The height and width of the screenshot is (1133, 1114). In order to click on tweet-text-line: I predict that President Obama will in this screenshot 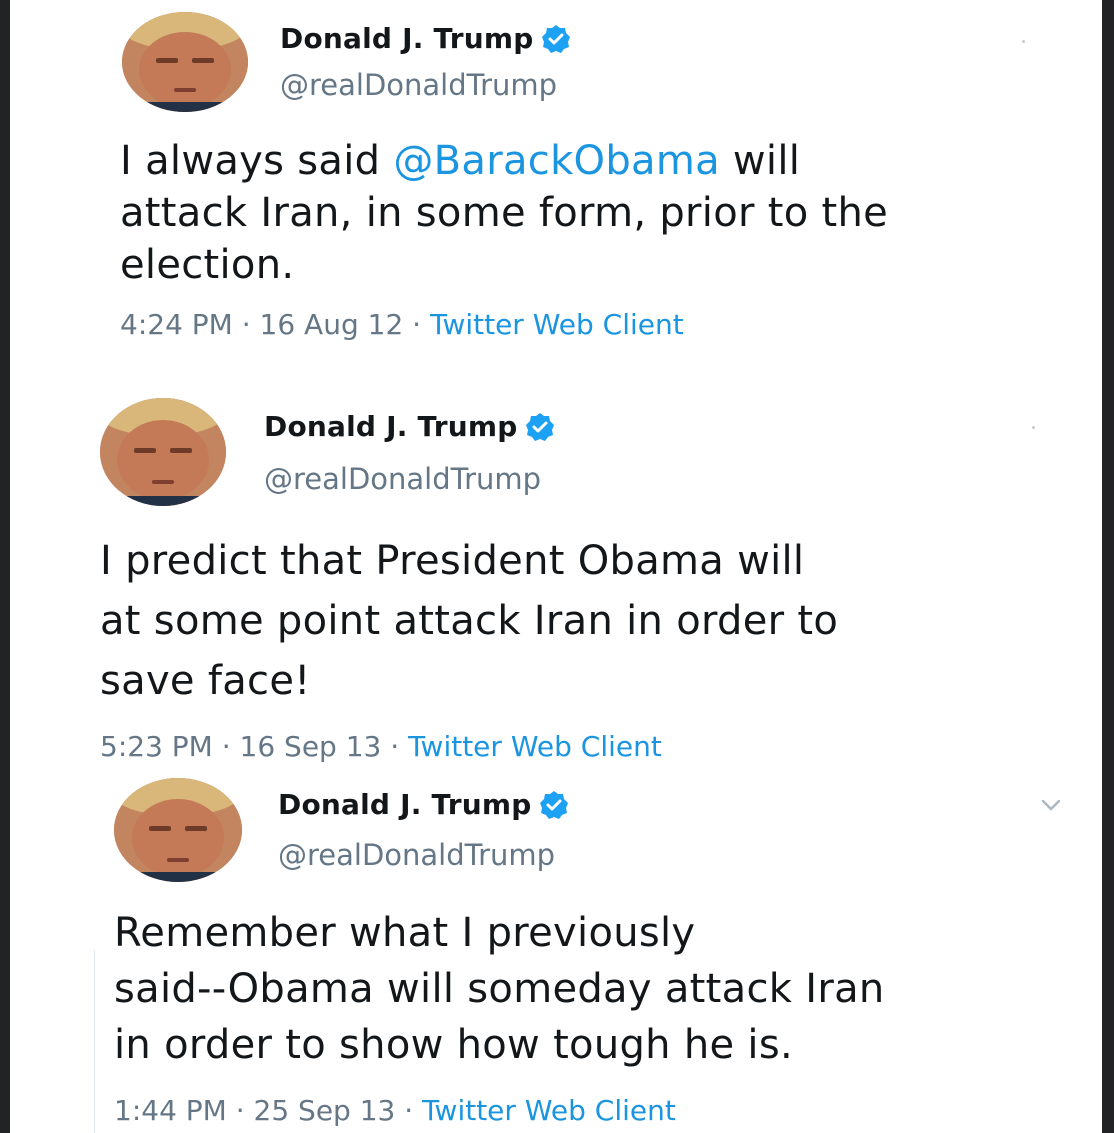, I will do `click(452, 561)`.